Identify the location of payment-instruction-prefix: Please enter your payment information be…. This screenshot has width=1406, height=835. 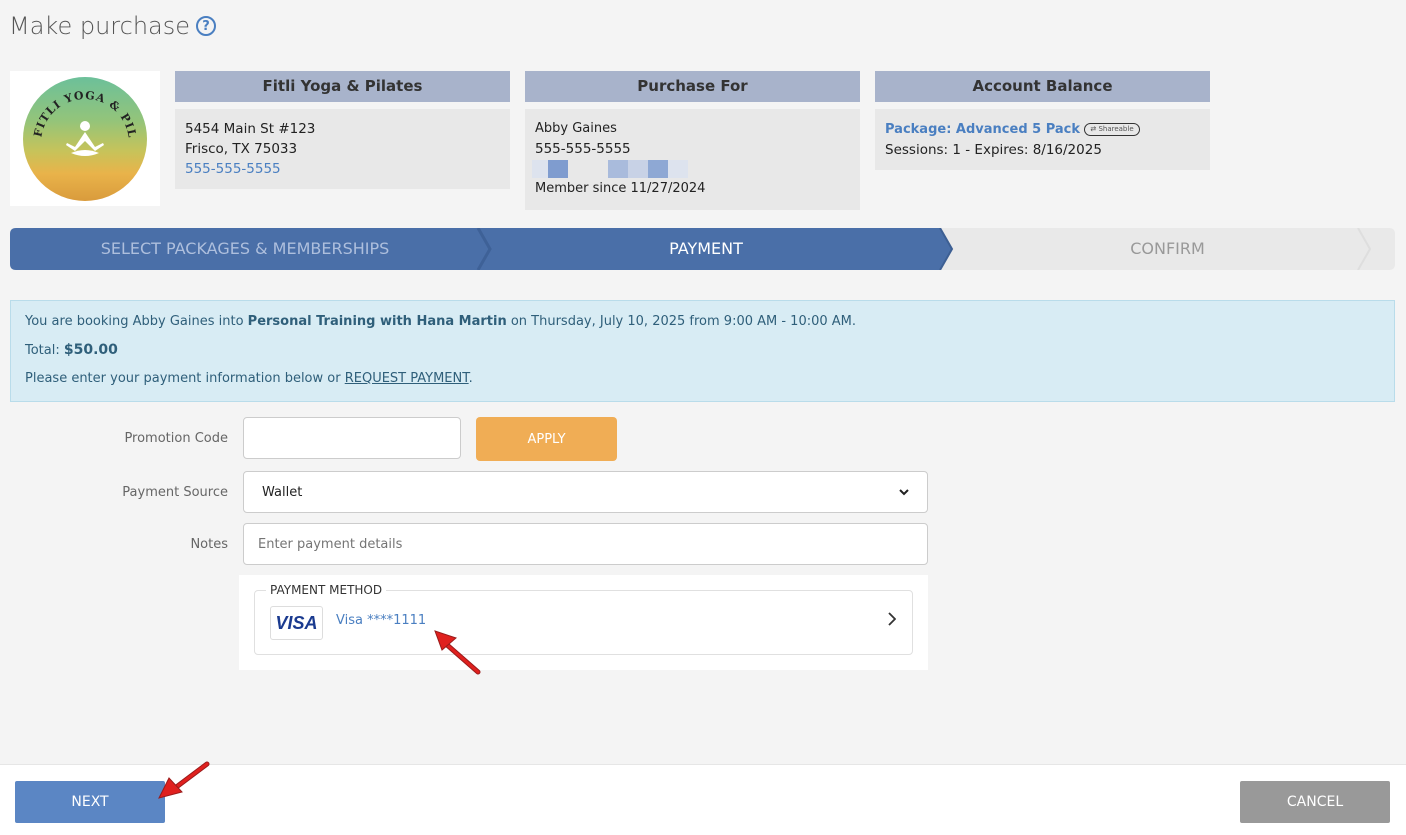
(185, 378).